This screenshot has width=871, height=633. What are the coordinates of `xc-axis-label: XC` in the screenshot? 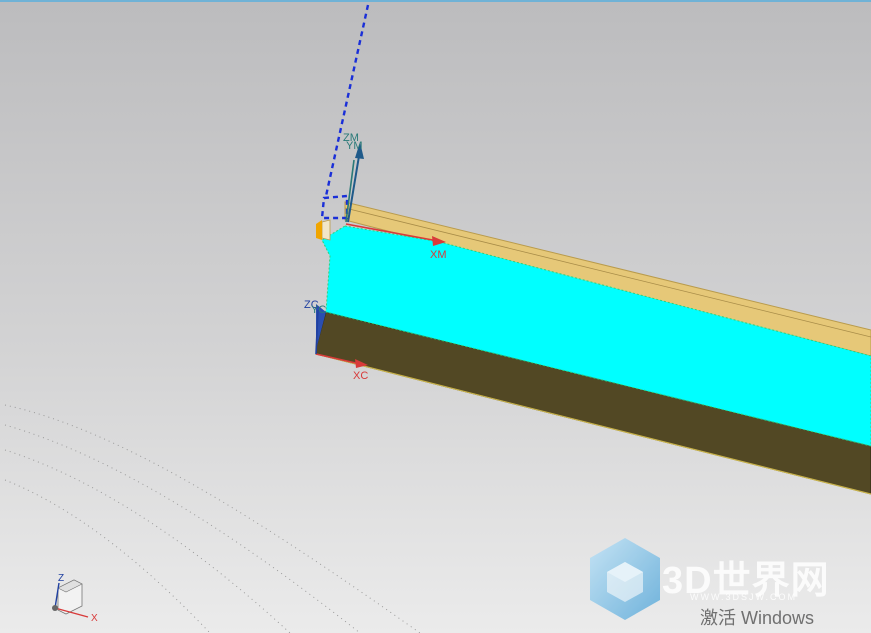 It's located at (361, 376).